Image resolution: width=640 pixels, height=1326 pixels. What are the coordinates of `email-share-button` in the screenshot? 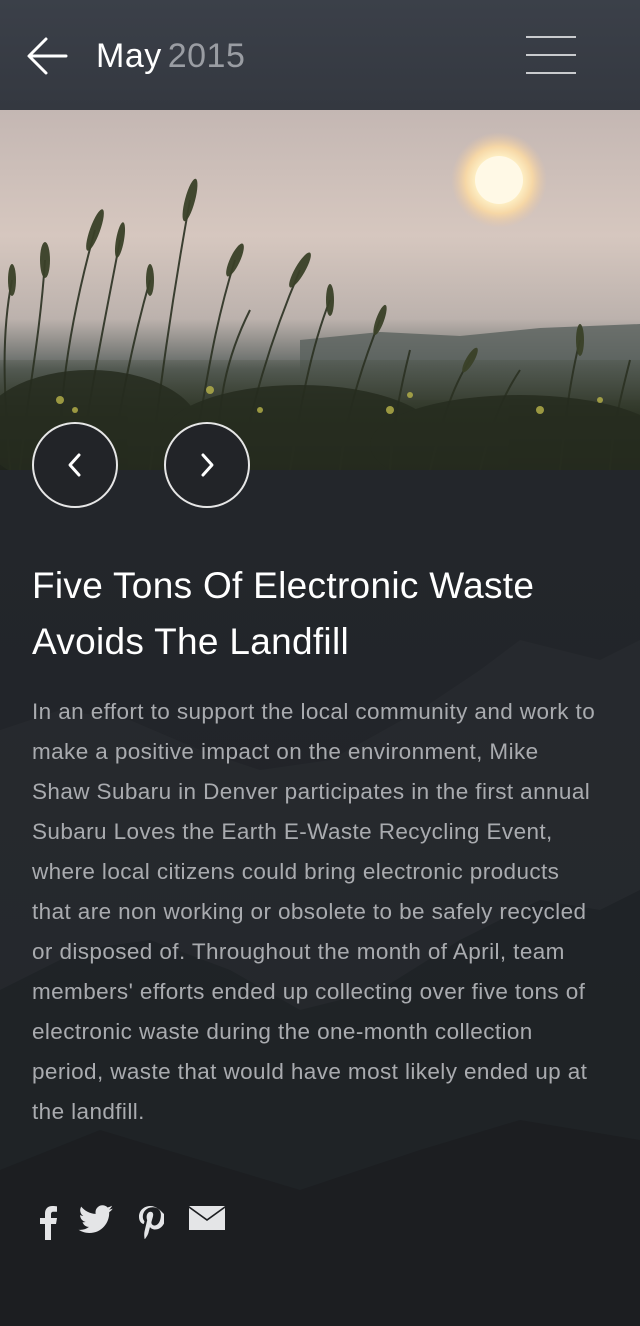 It's located at (207, 1219).